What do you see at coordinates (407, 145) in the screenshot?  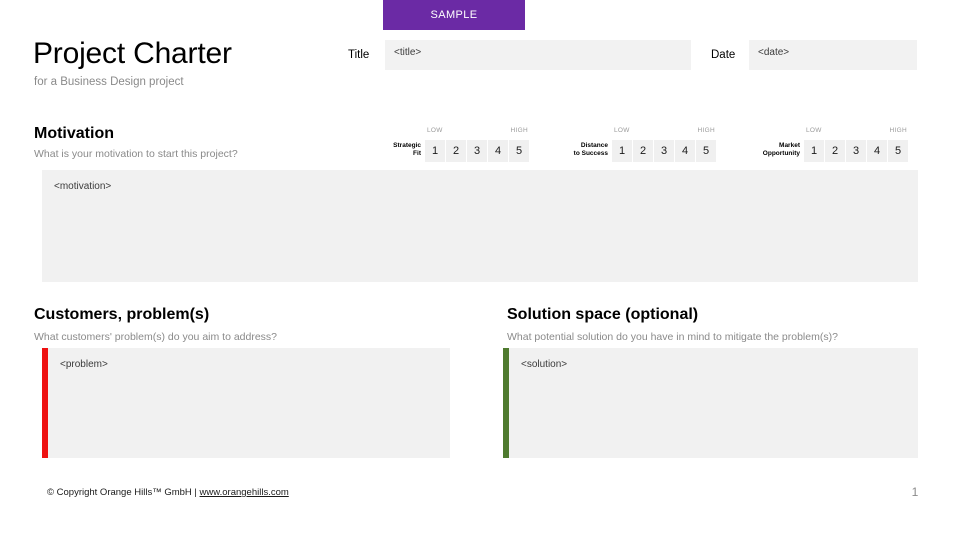 I see `rating-scale-label-line1: Strategic` at bounding box center [407, 145].